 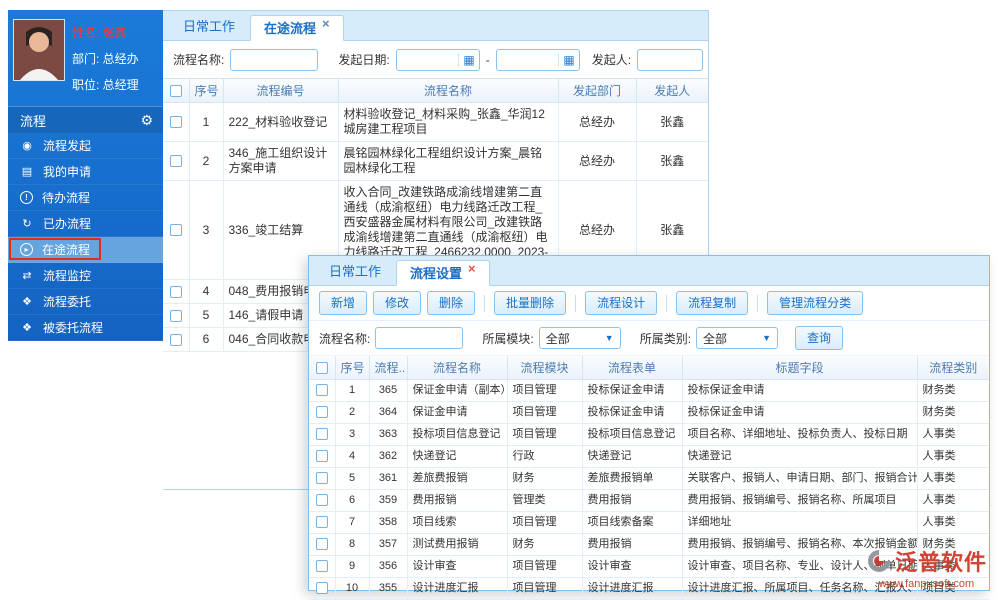 What do you see at coordinates (280, 122) in the screenshot?
I see `cell: 222_材料验收登记` at bounding box center [280, 122].